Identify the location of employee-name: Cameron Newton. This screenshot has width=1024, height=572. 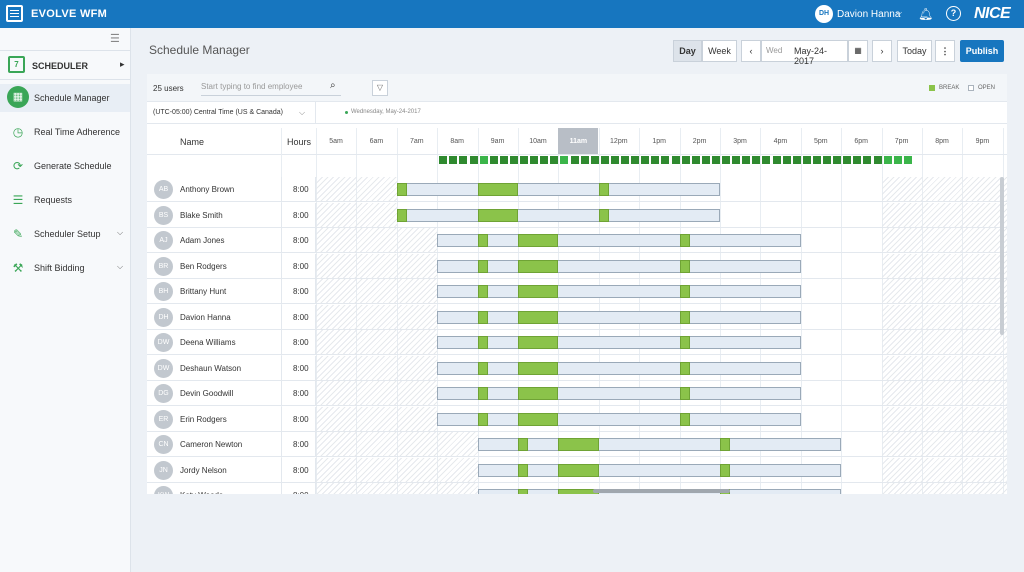
(211, 444).